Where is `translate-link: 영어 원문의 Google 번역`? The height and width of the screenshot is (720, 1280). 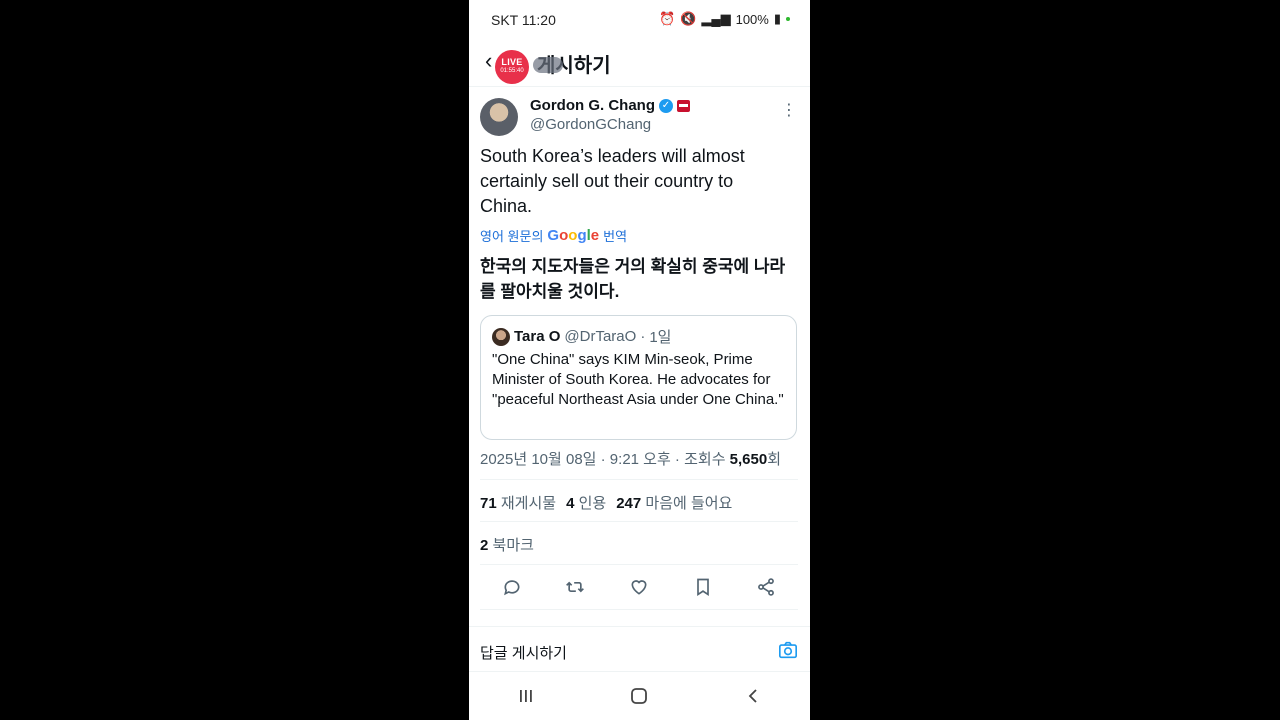 translate-link: 영어 원문의 Google 번역 is located at coordinates (553, 235).